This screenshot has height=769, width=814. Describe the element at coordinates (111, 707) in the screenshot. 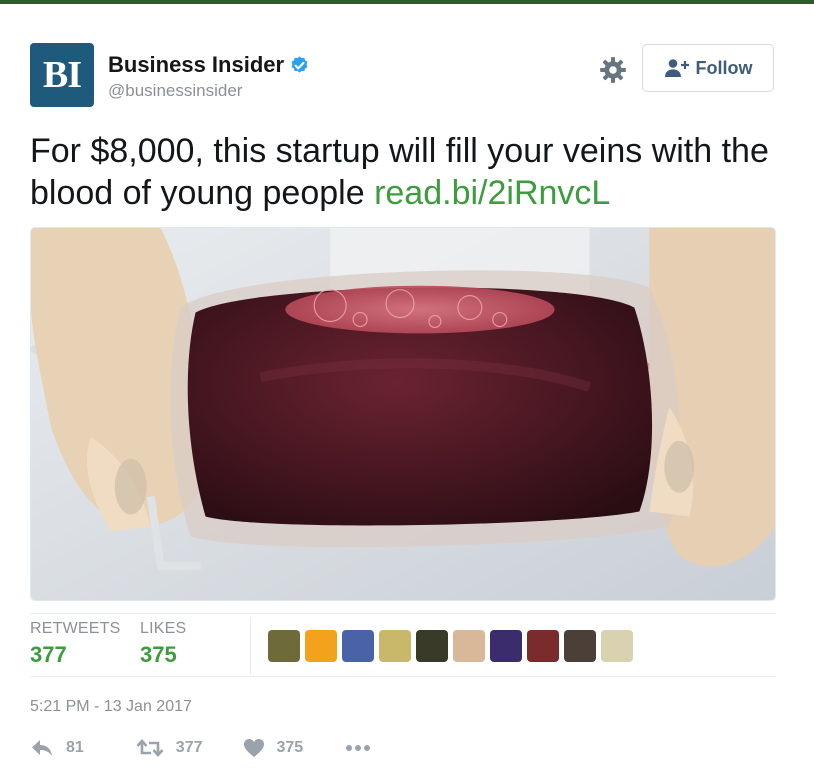

I see `tweet-timestamp: 5:21 PM - 13 Jan 2017` at that location.